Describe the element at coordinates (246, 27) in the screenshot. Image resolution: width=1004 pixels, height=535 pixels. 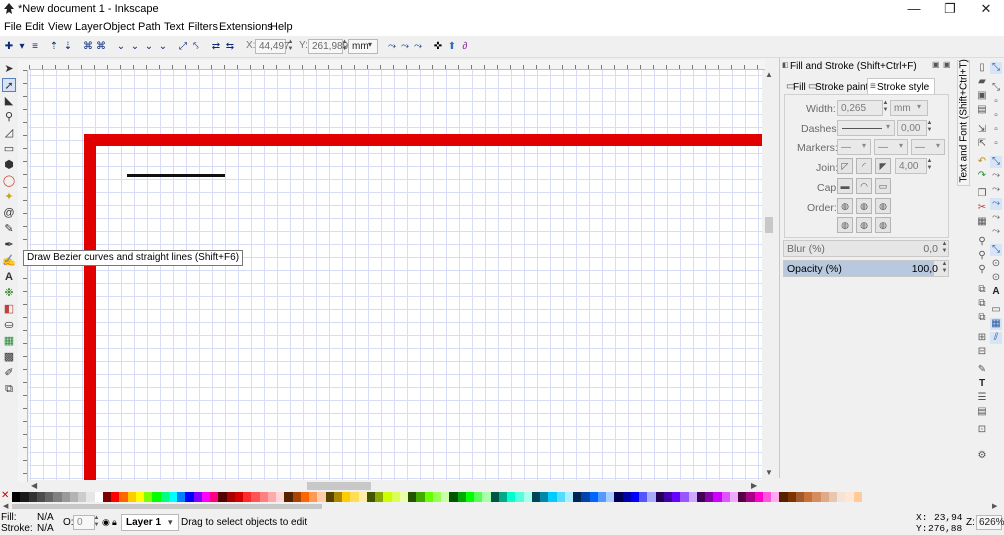
I see `menu-extensions: Extensions` at that location.